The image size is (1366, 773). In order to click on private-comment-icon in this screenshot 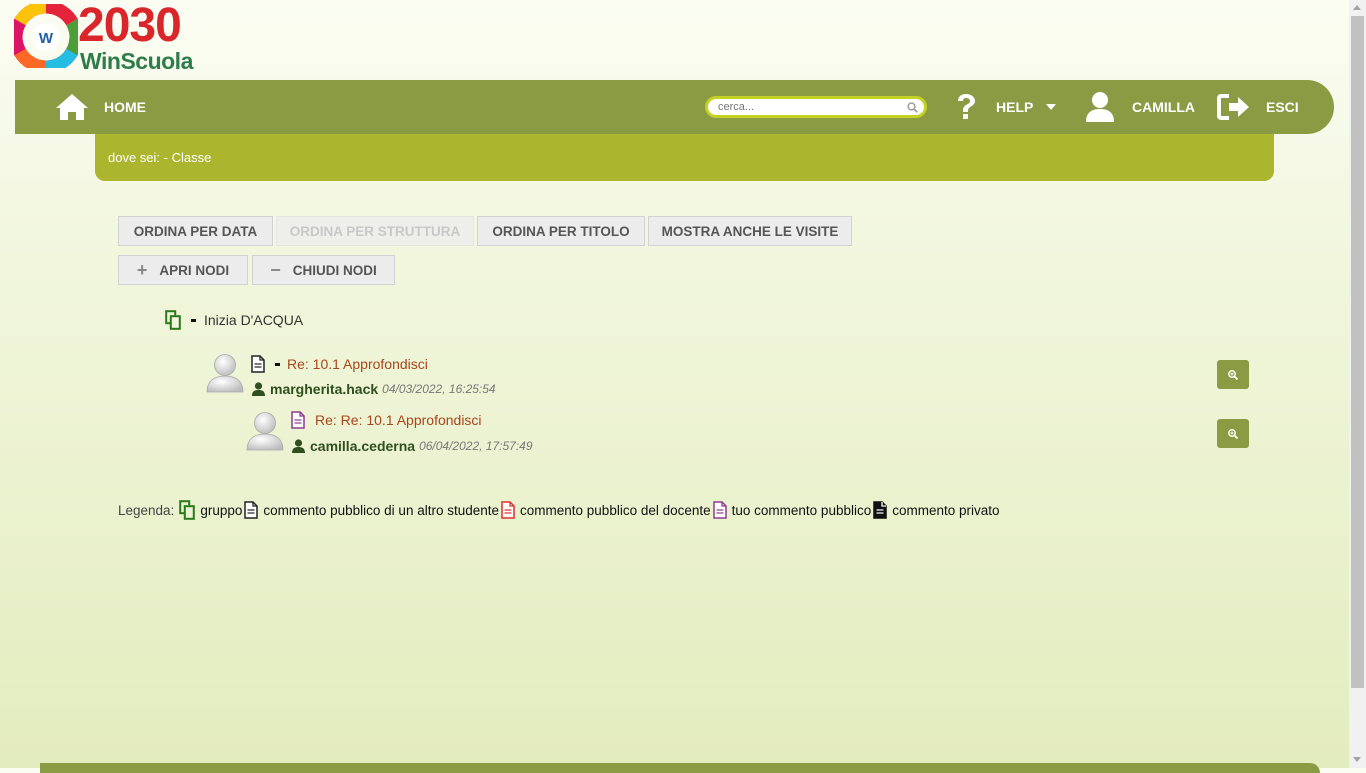, I will do `click(880, 510)`.